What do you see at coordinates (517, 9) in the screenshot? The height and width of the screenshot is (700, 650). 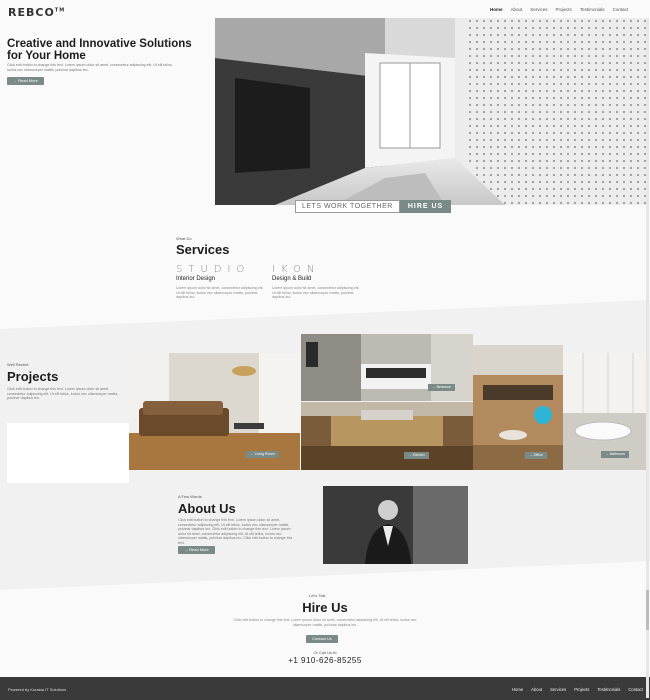 I see `nav-about: About` at bounding box center [517, 9].